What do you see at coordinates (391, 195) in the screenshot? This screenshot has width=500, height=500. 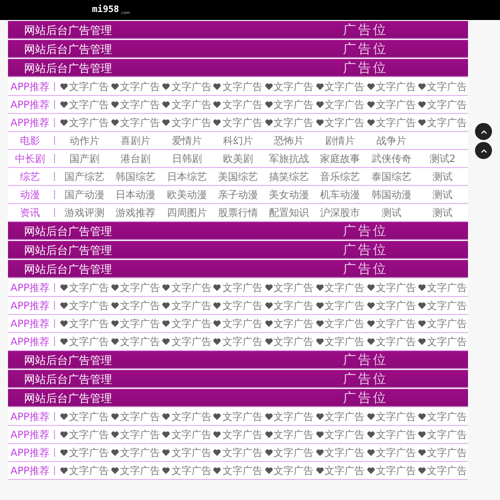 I see `category-link: 韩国动漫` at bounding box center [391, 195].